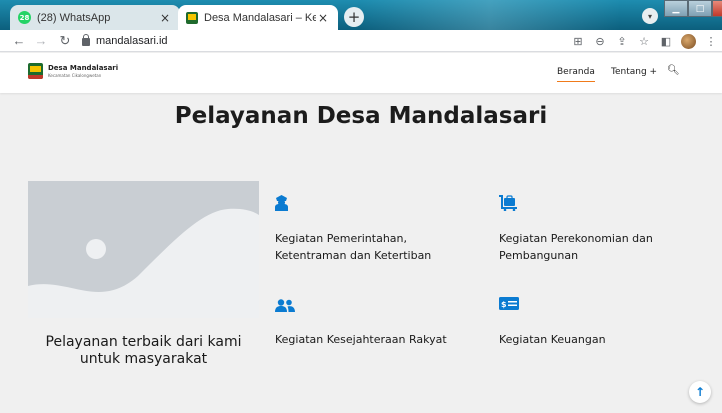 The image size is (722, 413). I want to click on zoom-icon: ⊖, so click(600, 41).